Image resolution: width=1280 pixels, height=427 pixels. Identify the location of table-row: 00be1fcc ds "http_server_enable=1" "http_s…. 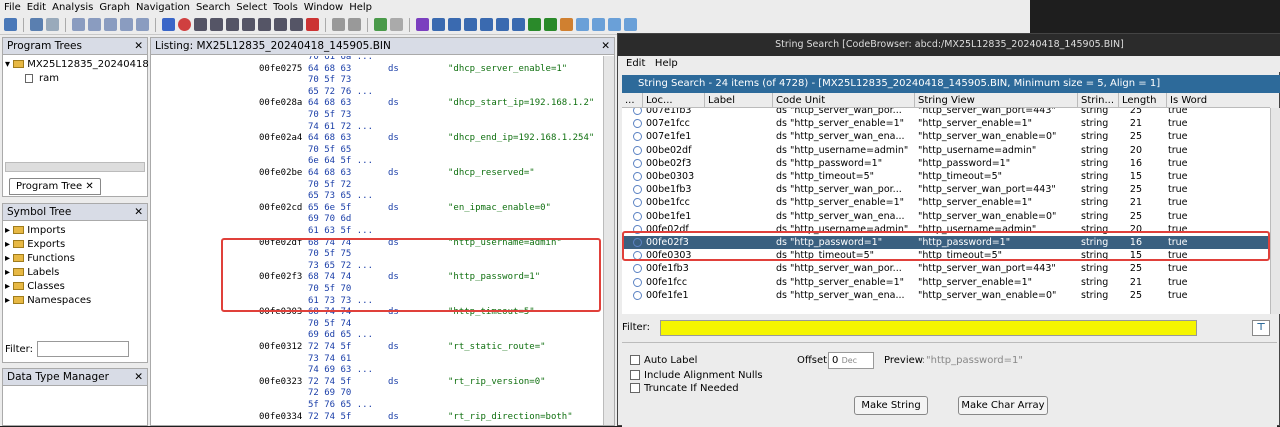
(946, 202).